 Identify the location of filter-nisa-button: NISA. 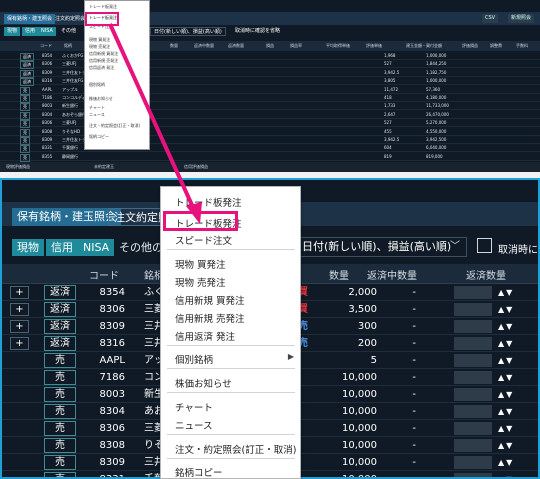
(96, 247).